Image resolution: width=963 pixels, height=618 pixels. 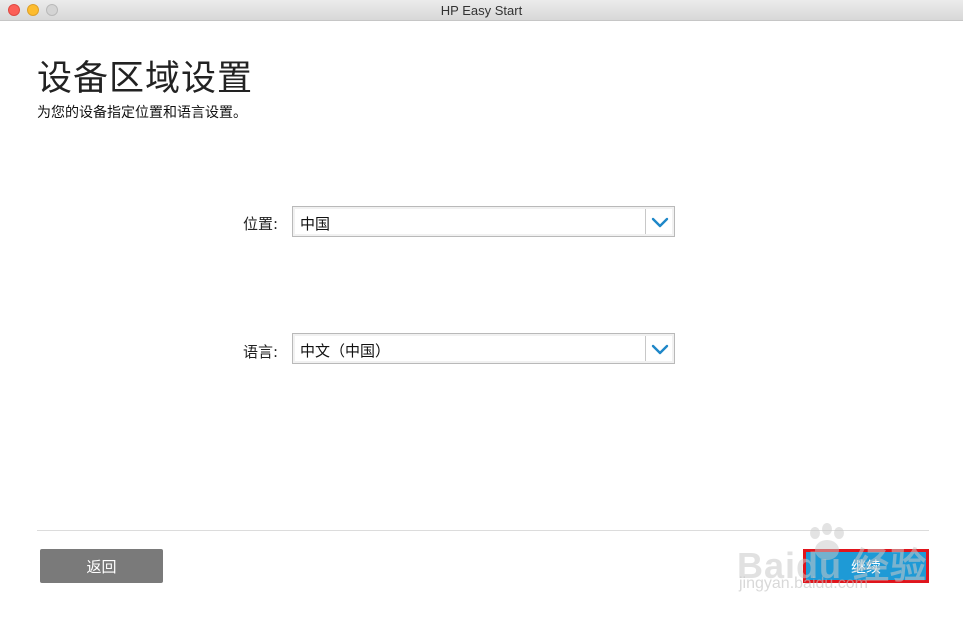 What do you see at coordinates (483, 530) in the screenshot?
I see `footer-divider` at bounding box center [483, 530].